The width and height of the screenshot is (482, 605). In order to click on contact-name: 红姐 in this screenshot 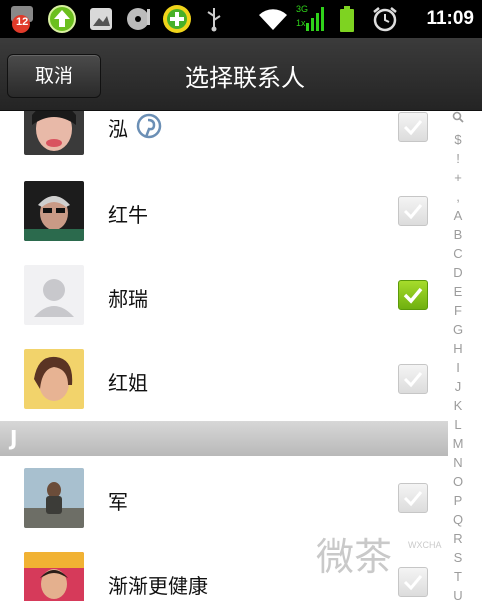, I will do `click(128, 383)`.